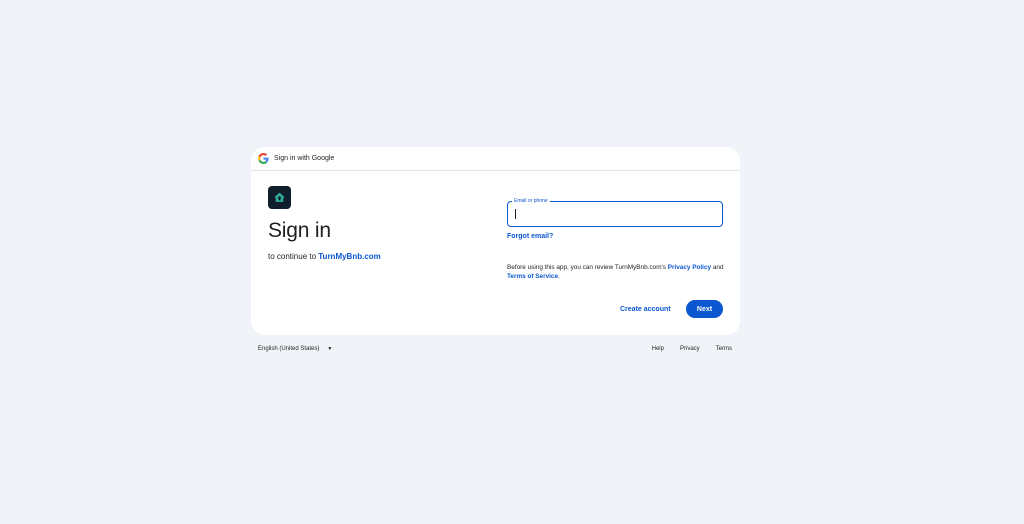 The image size is (1024, 524). I want to click on terms-of-service-link: Terms of Service, so click(532, 276).